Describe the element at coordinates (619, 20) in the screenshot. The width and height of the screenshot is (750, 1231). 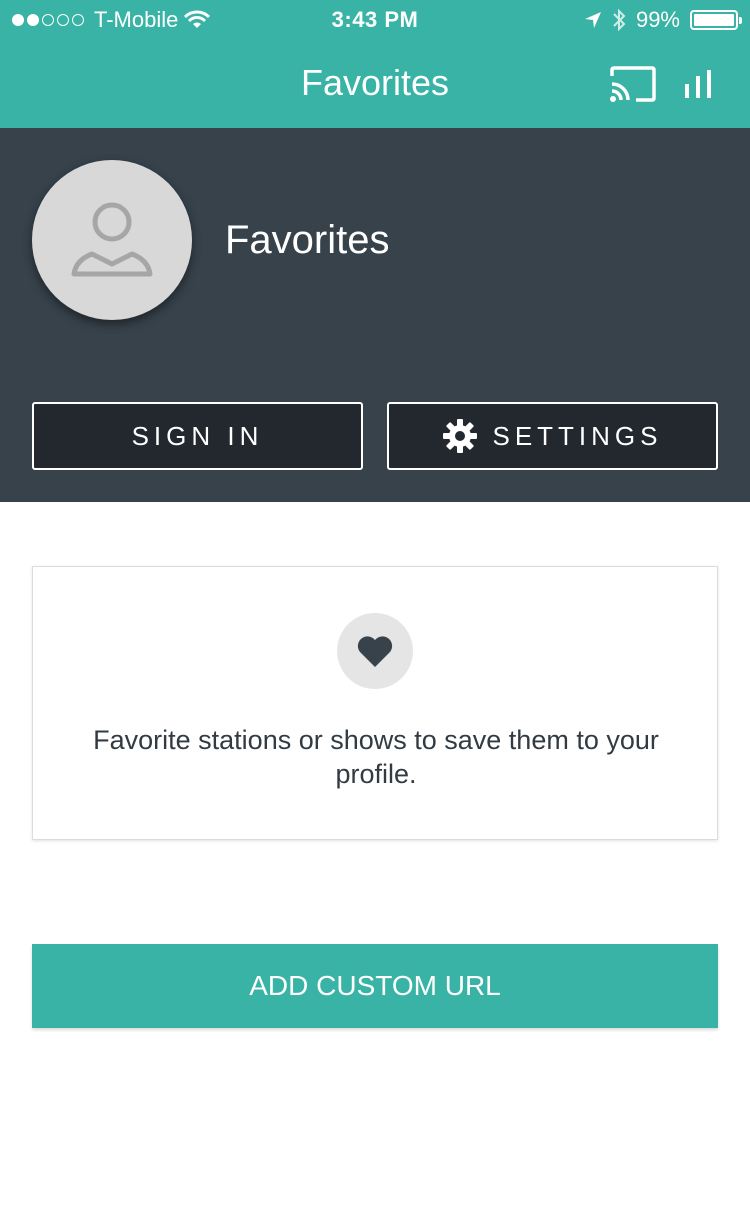
I see `bluetooth-icon` at that location.